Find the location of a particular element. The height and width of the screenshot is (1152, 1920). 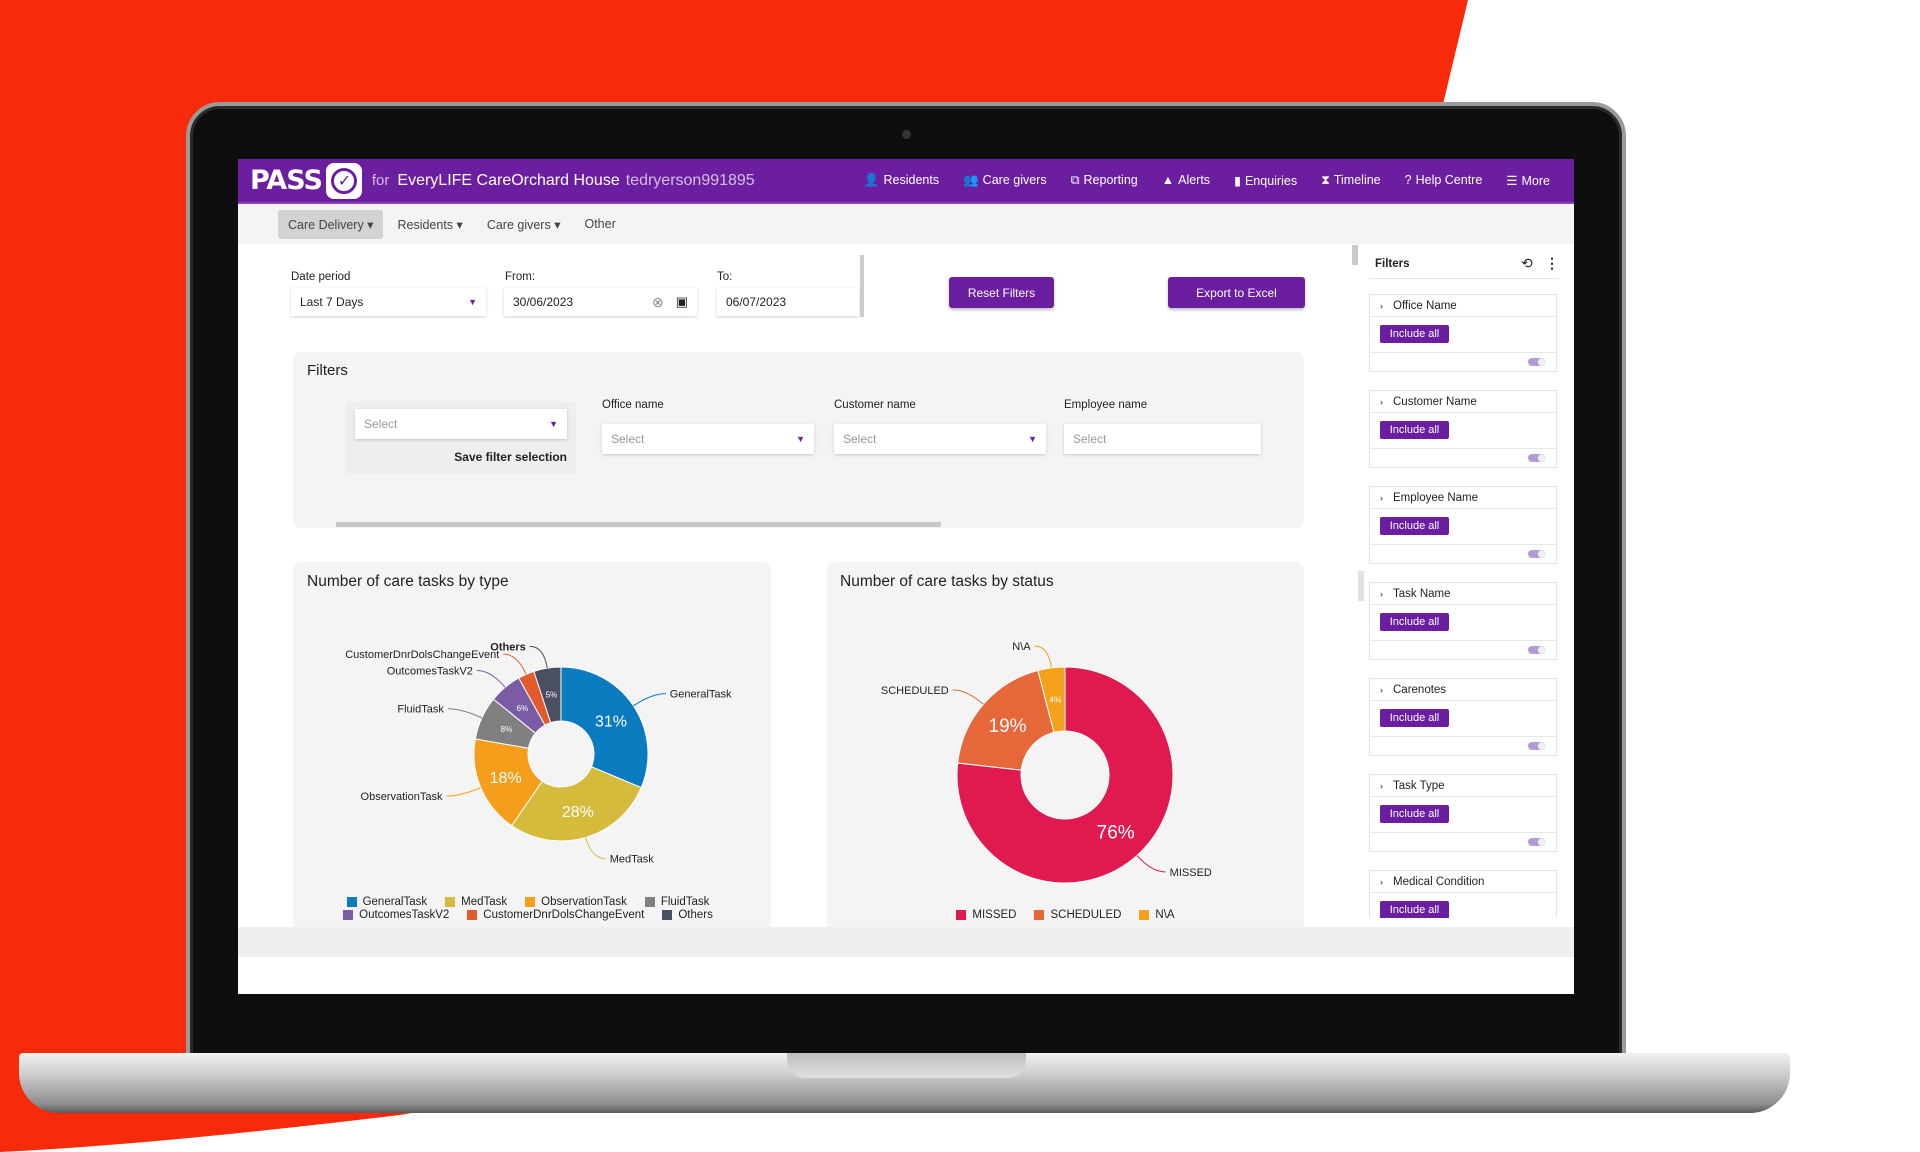

reset-filters-button: Reset Filters is located at coordinates (1001, 292).